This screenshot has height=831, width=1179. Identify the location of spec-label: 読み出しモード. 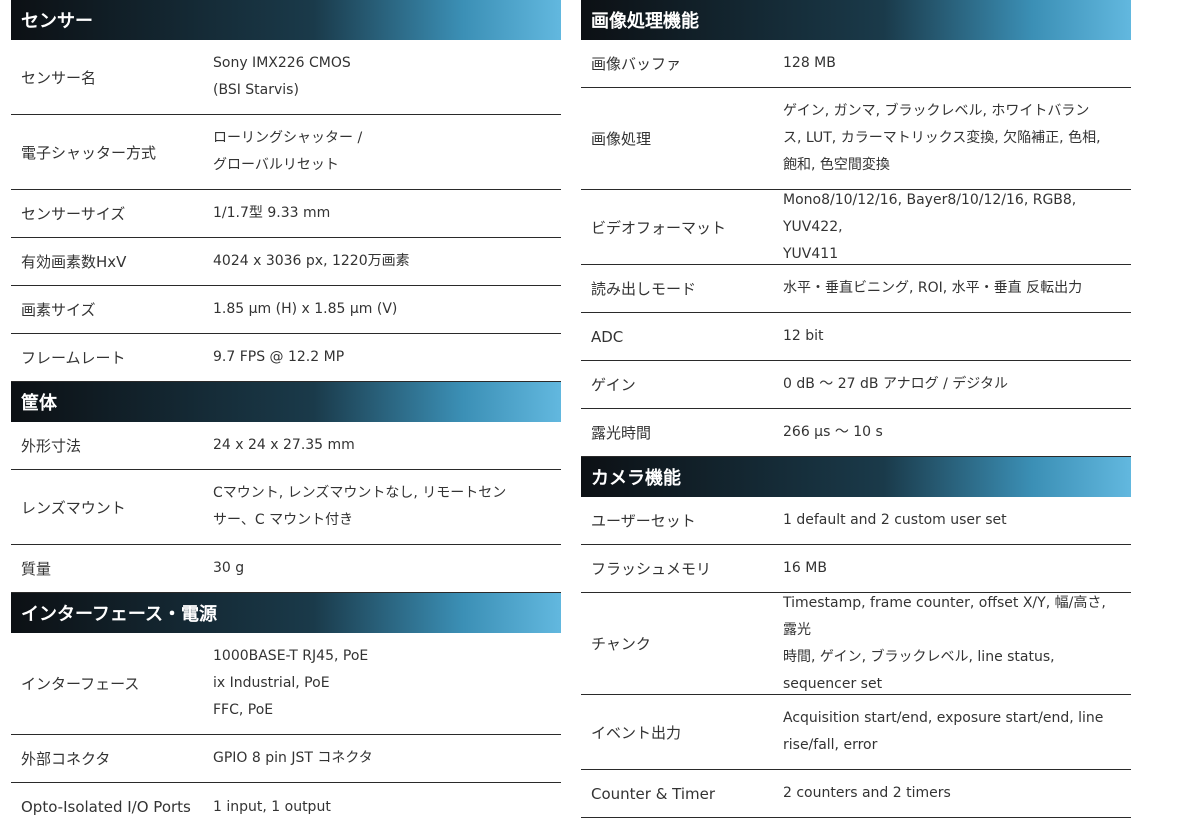
(644, 289).